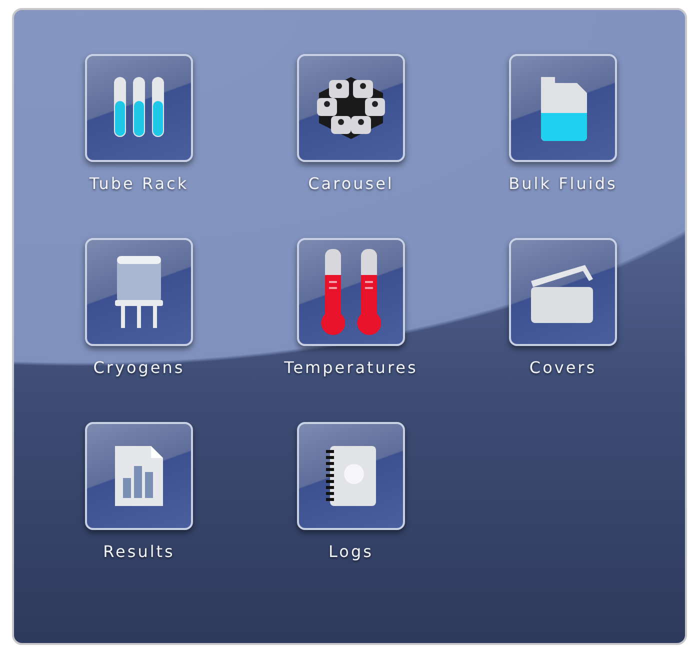 The width and height of the screenshot is (689, 647). What do you see at coordinates (139, 552) in the screenshot?
I see `tile-label: Results` at bounding box center [139, 552].